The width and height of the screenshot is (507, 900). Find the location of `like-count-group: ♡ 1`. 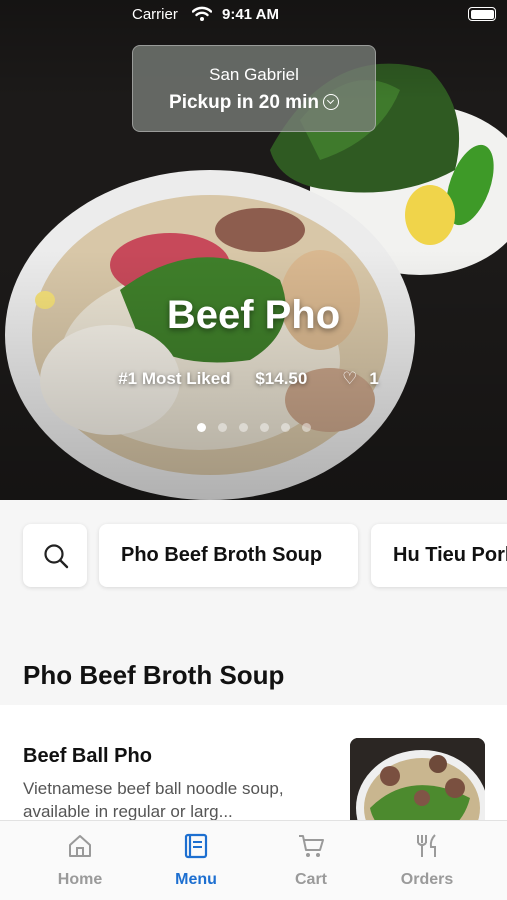

like-count-group: ♡ 1 is located at coordinates (360, 378).